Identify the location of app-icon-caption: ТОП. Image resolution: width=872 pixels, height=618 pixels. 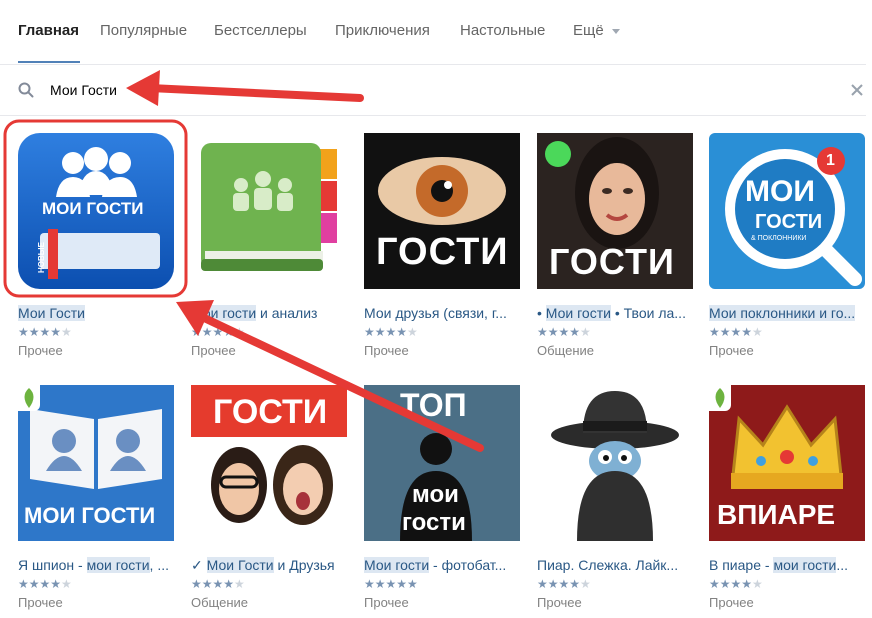
(433, 405).